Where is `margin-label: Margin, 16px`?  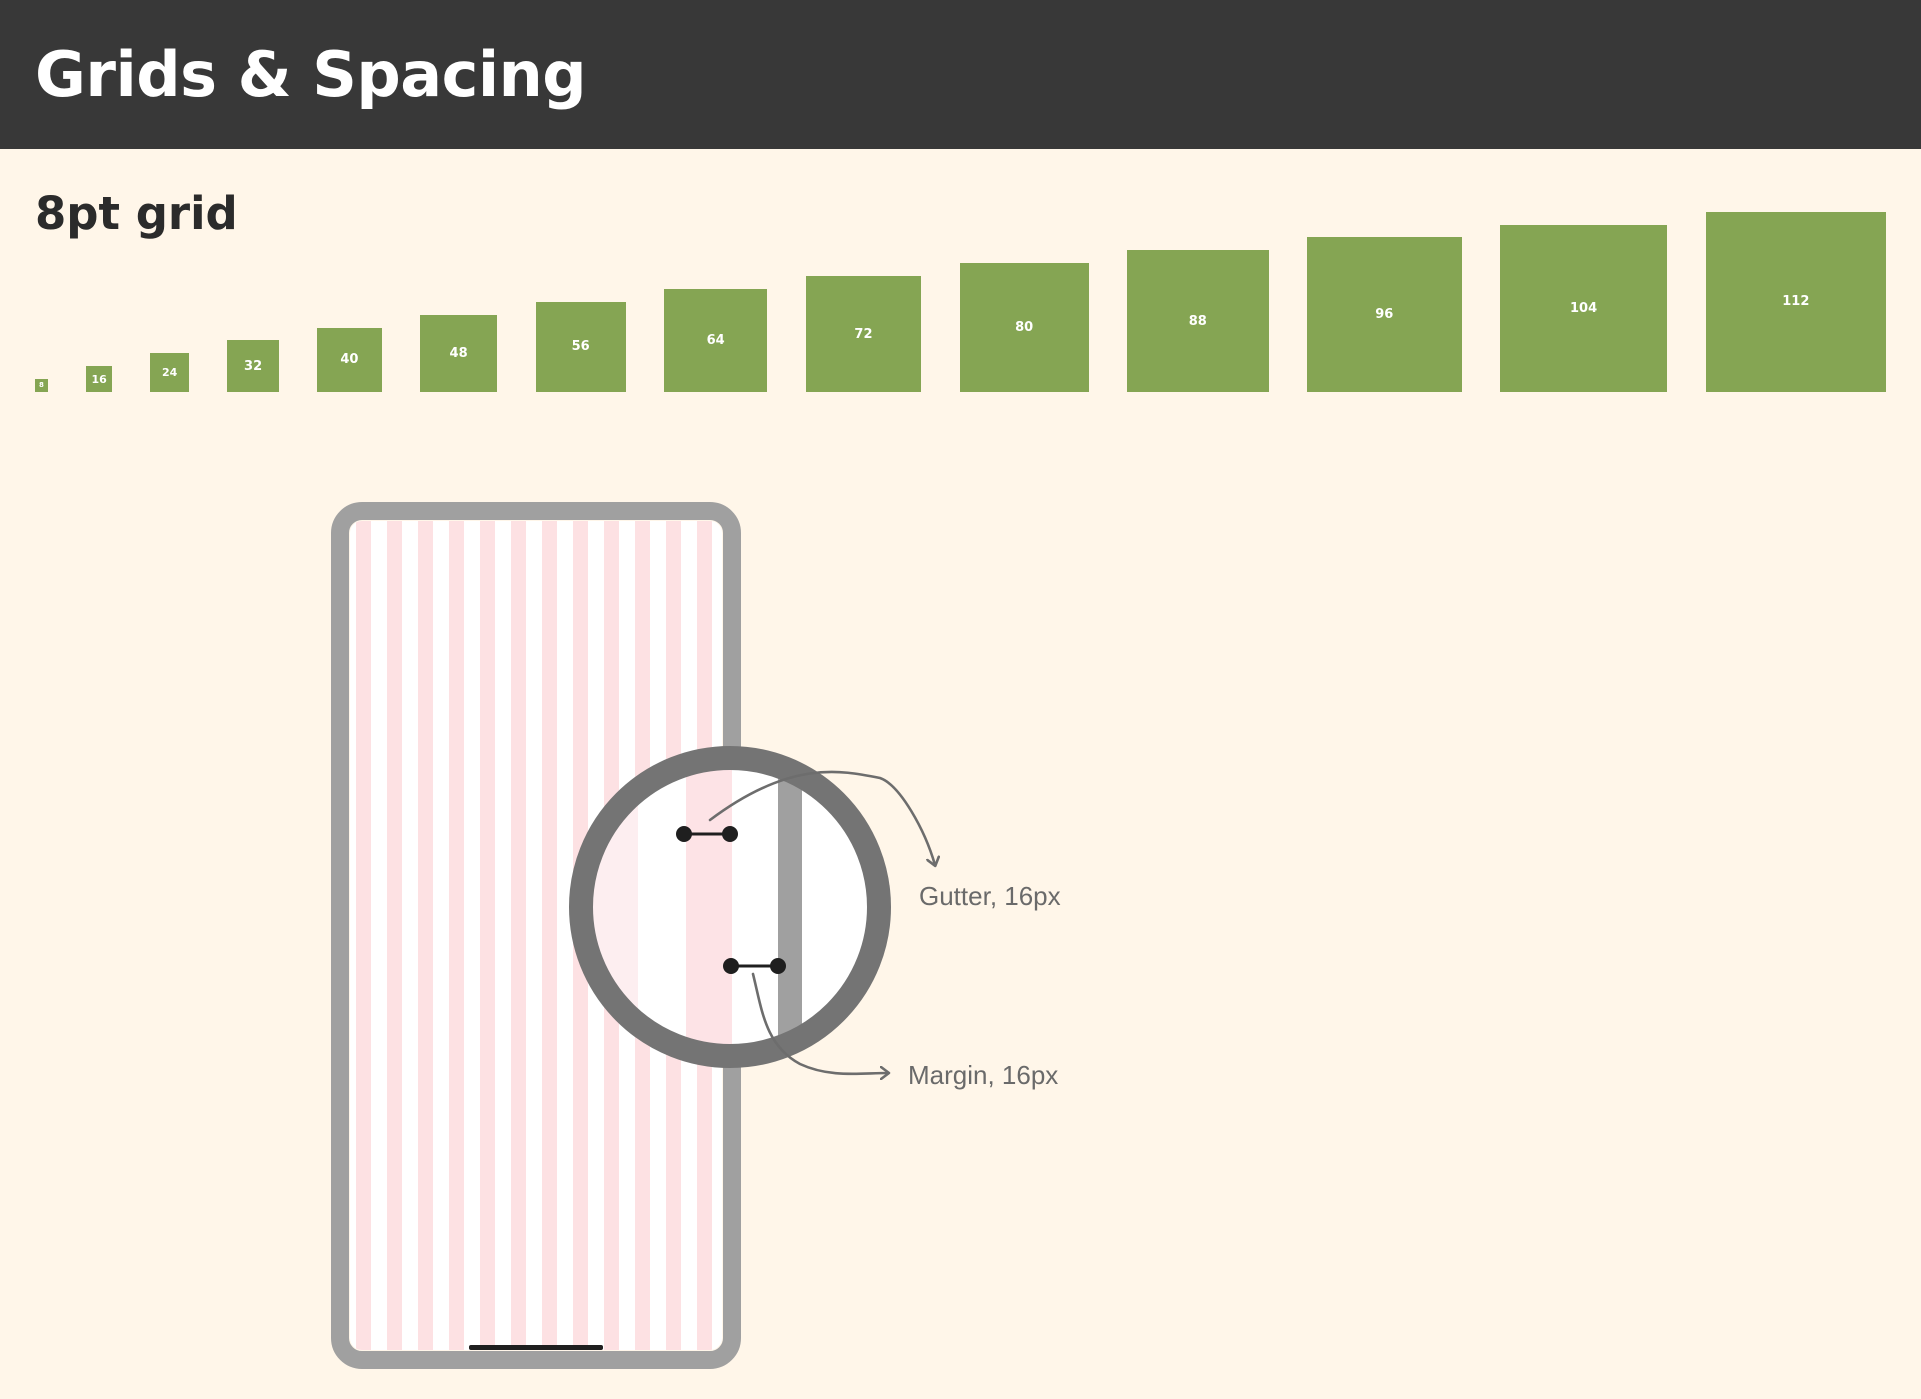
margin-label: Margin, 16px is located at coordinates (983, 1075).